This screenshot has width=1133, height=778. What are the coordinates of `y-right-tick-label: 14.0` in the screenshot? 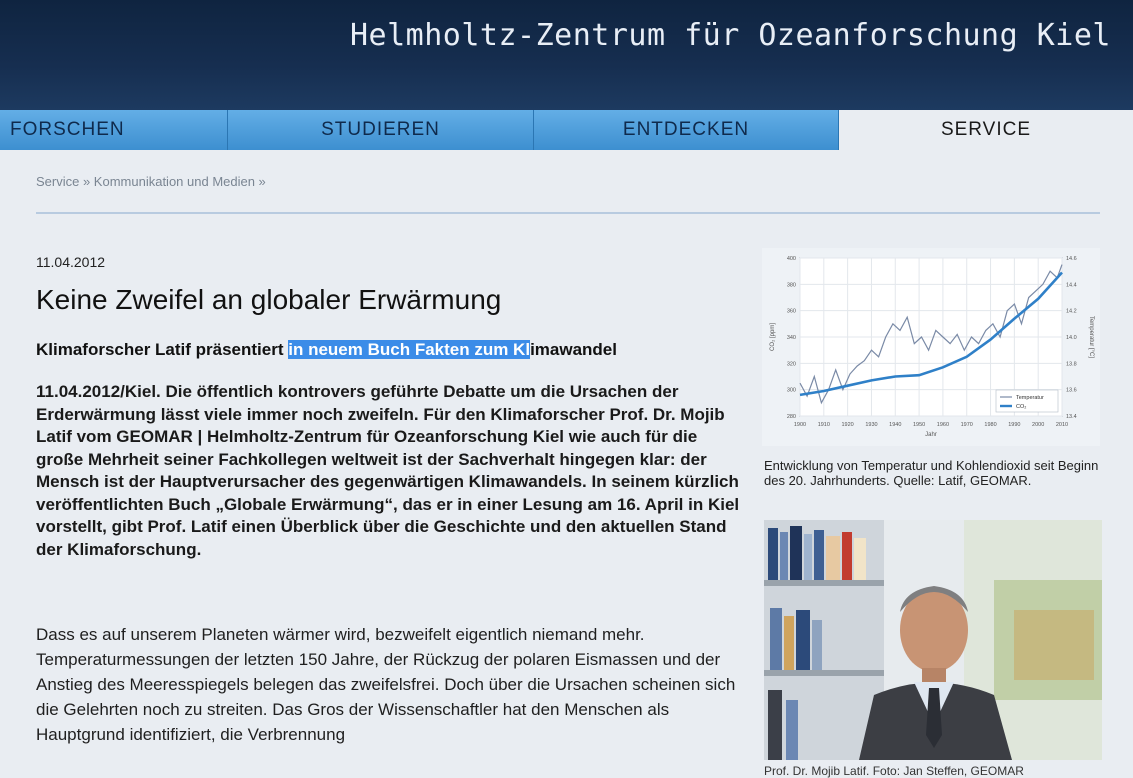 It's located at (1071, 338).